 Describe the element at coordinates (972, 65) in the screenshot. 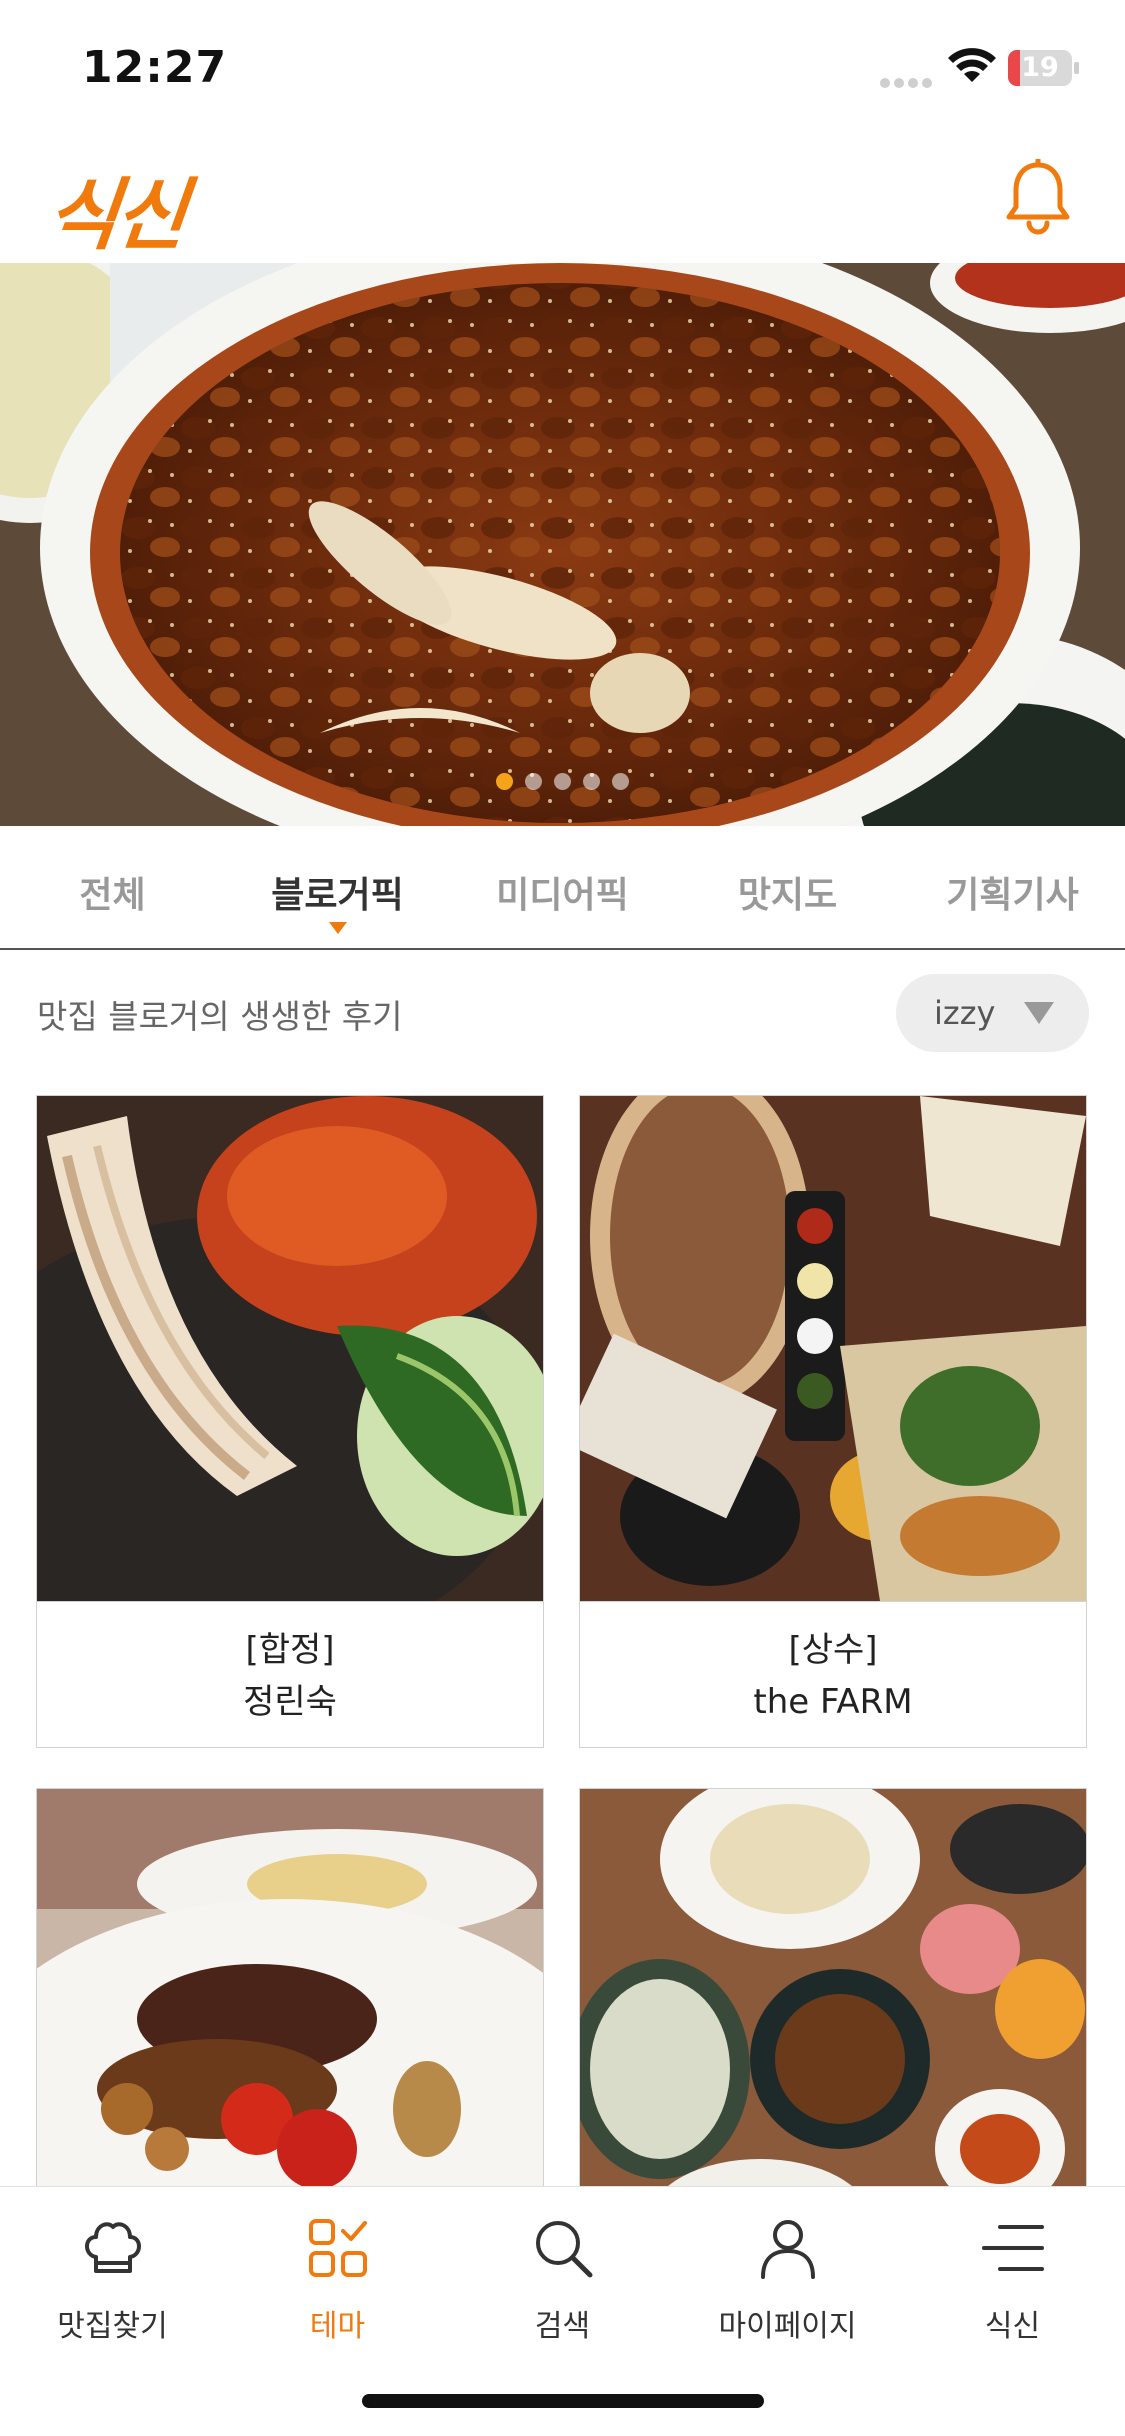

I see `wifi-icon` at that location.